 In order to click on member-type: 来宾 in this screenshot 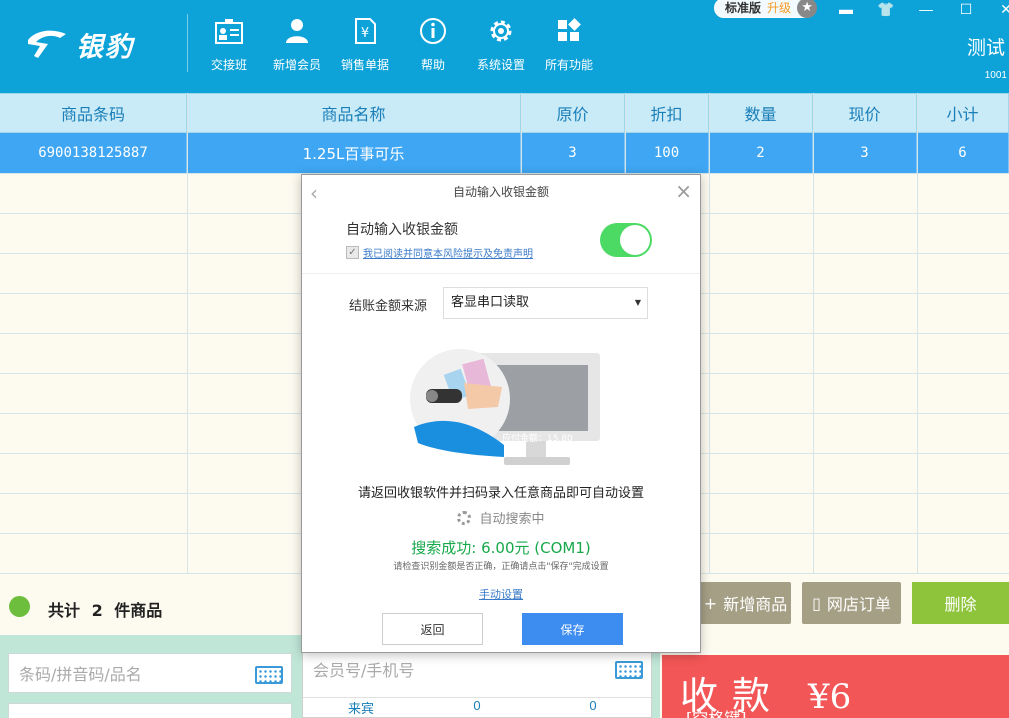, I will do `click(360, 708)`.